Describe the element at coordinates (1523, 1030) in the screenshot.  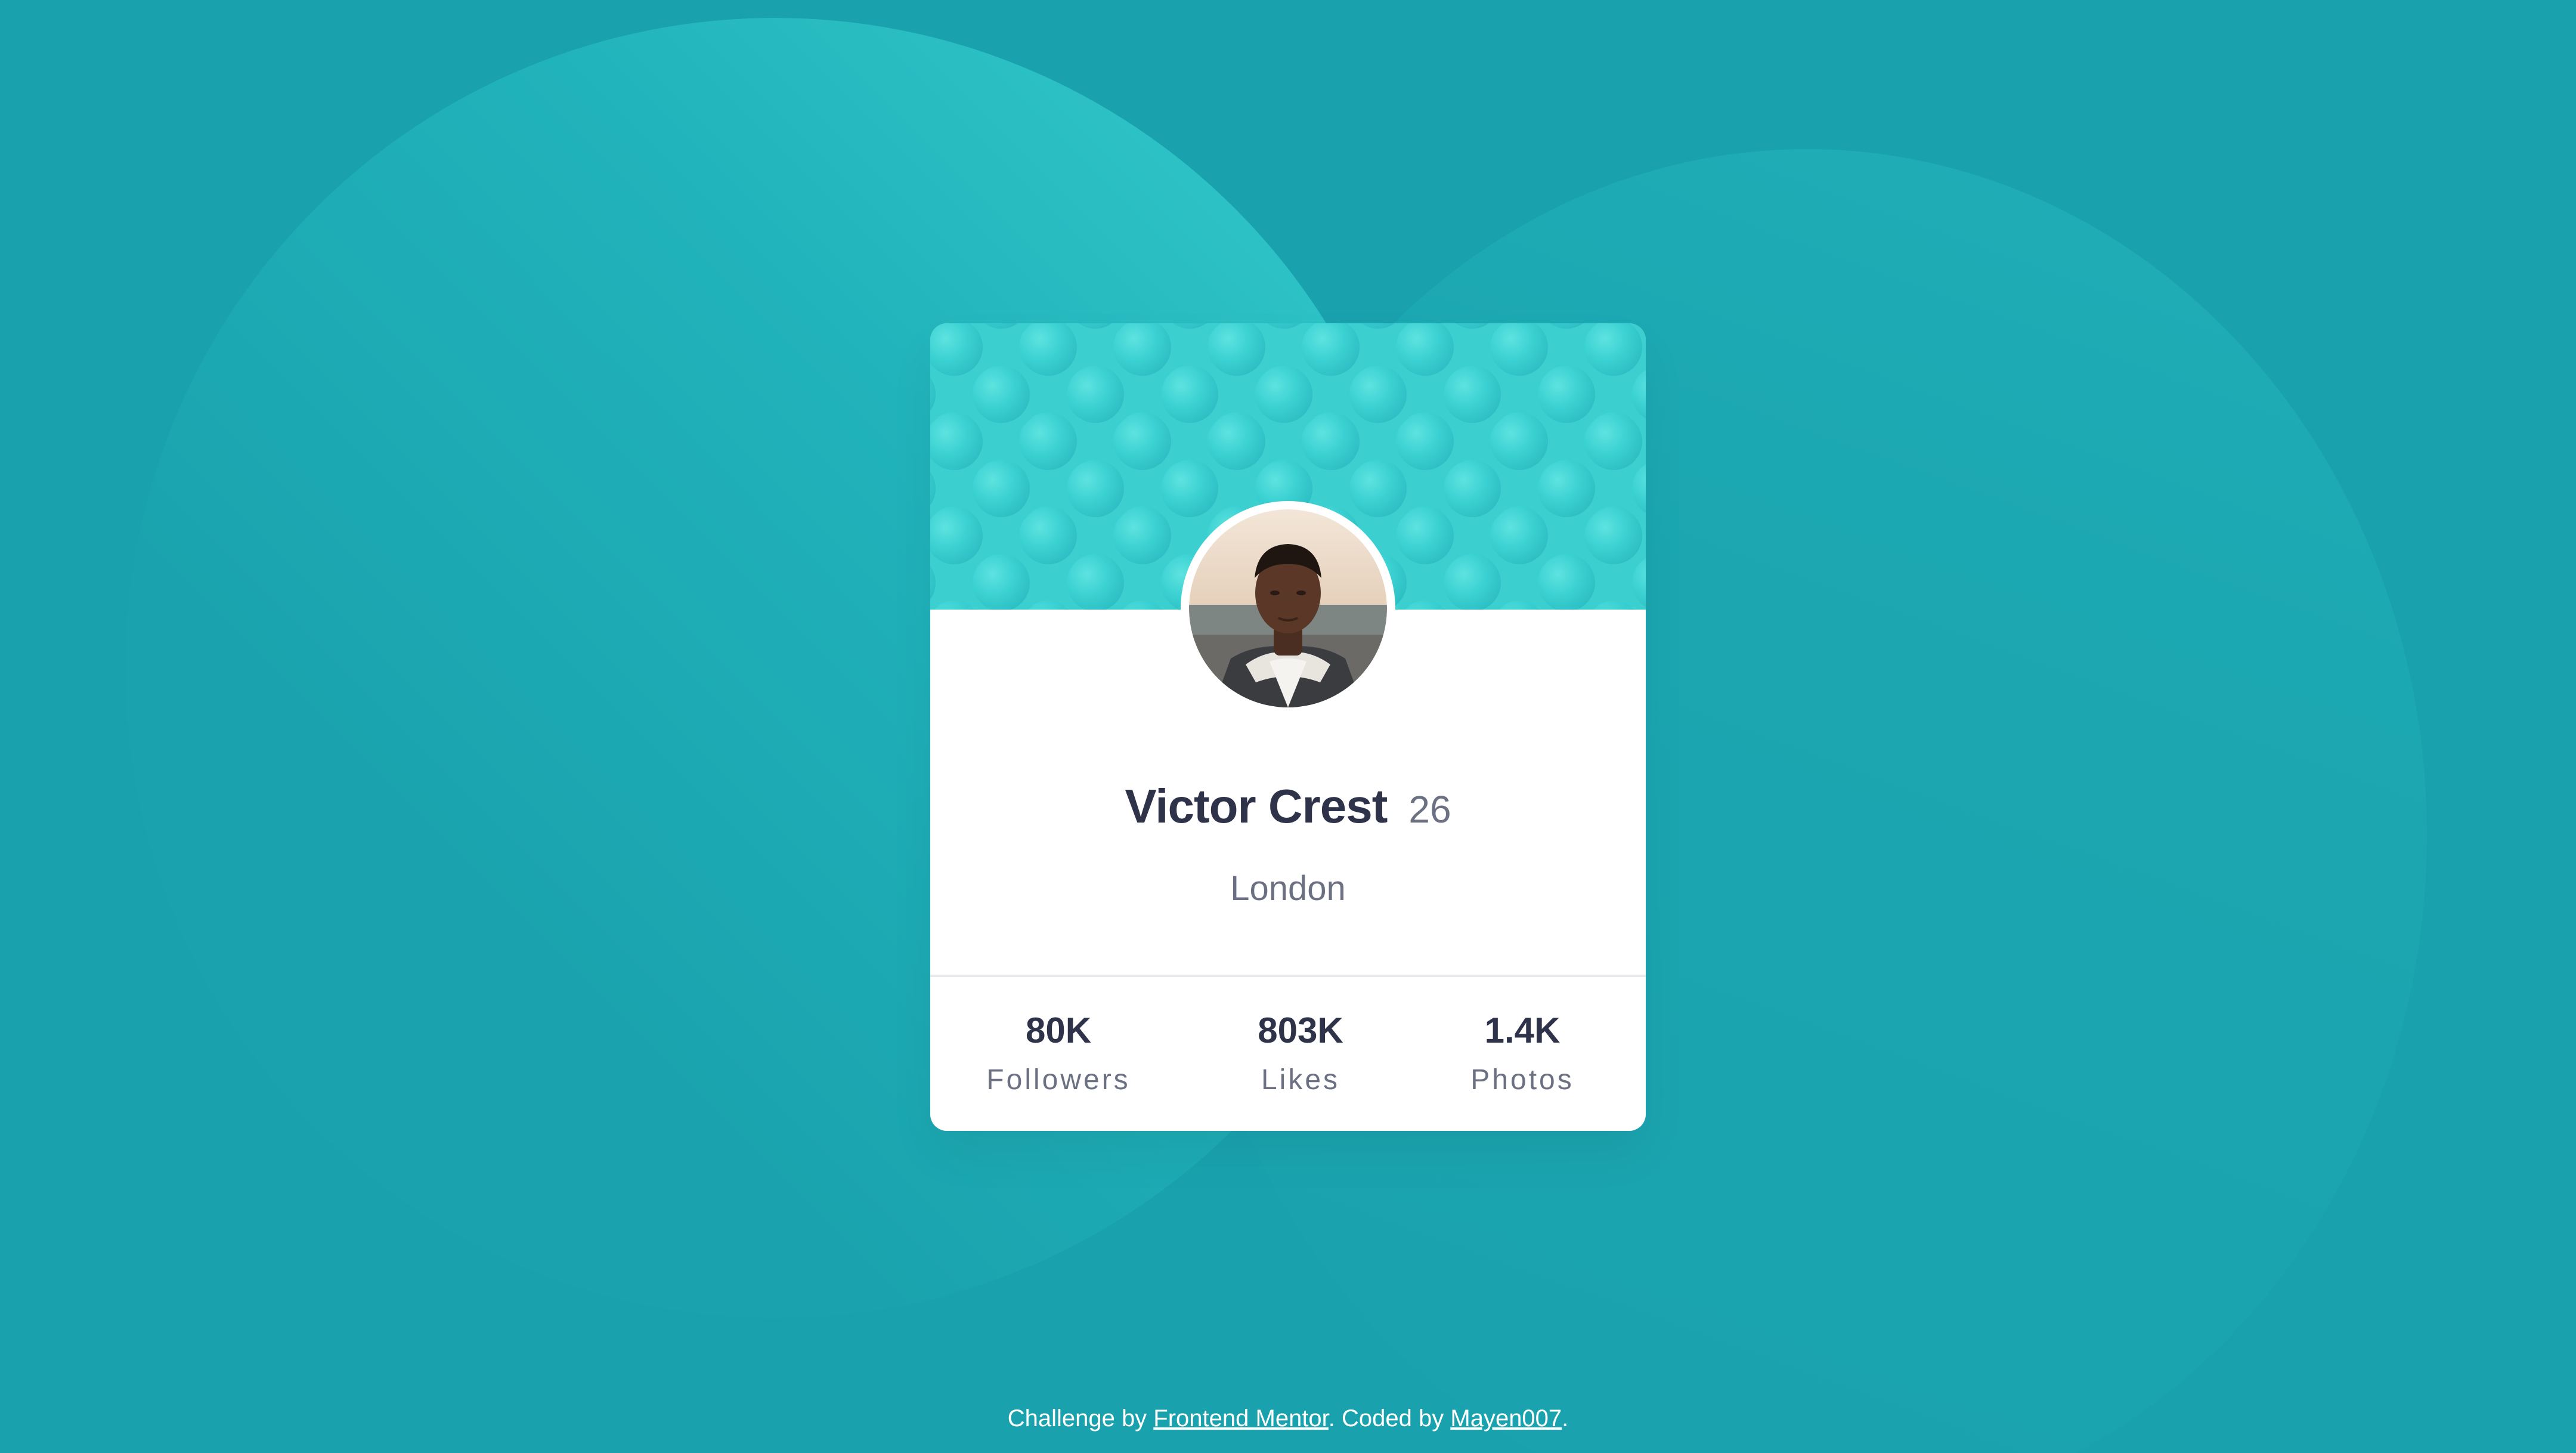
I see `stat-value: 1.4K` at that location.